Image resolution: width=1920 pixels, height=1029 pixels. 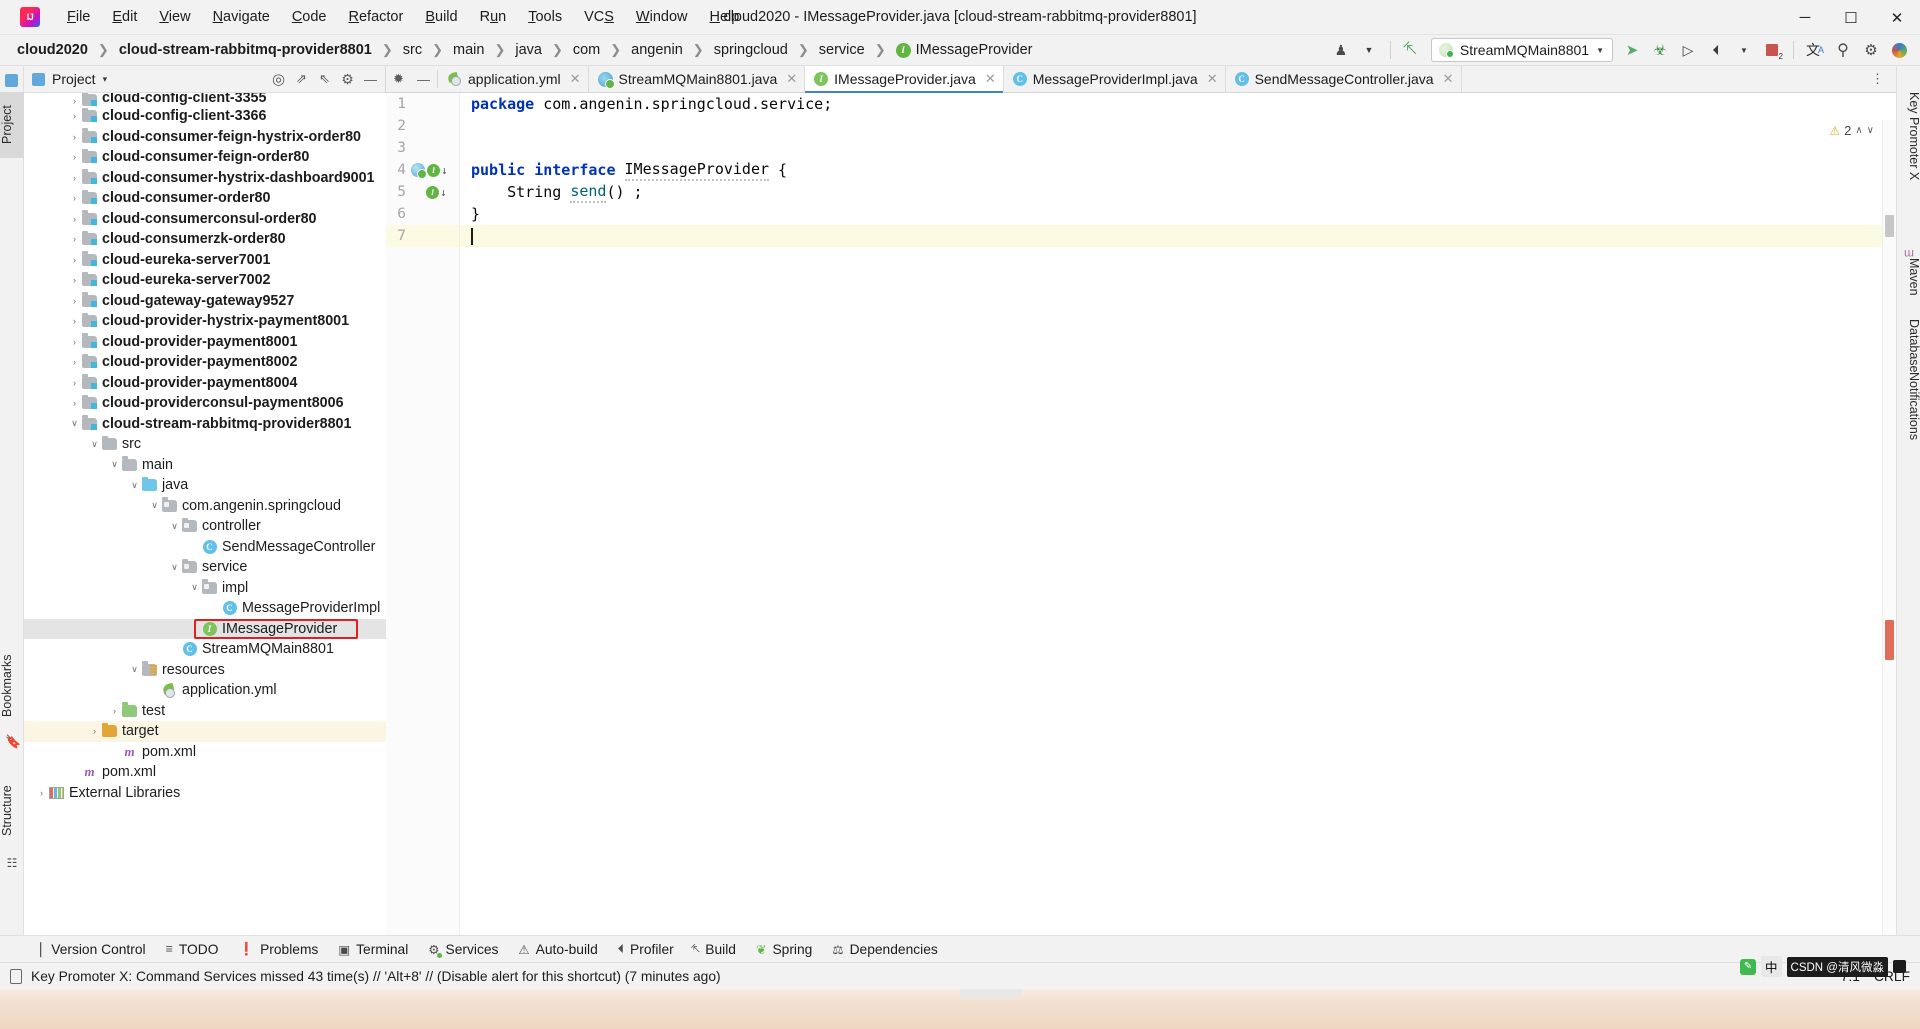 What do you see at coordinates (1369, 50) in the screenshot?
I see `chevron-down-icon: ▼` at bounding box center [1369, 50].